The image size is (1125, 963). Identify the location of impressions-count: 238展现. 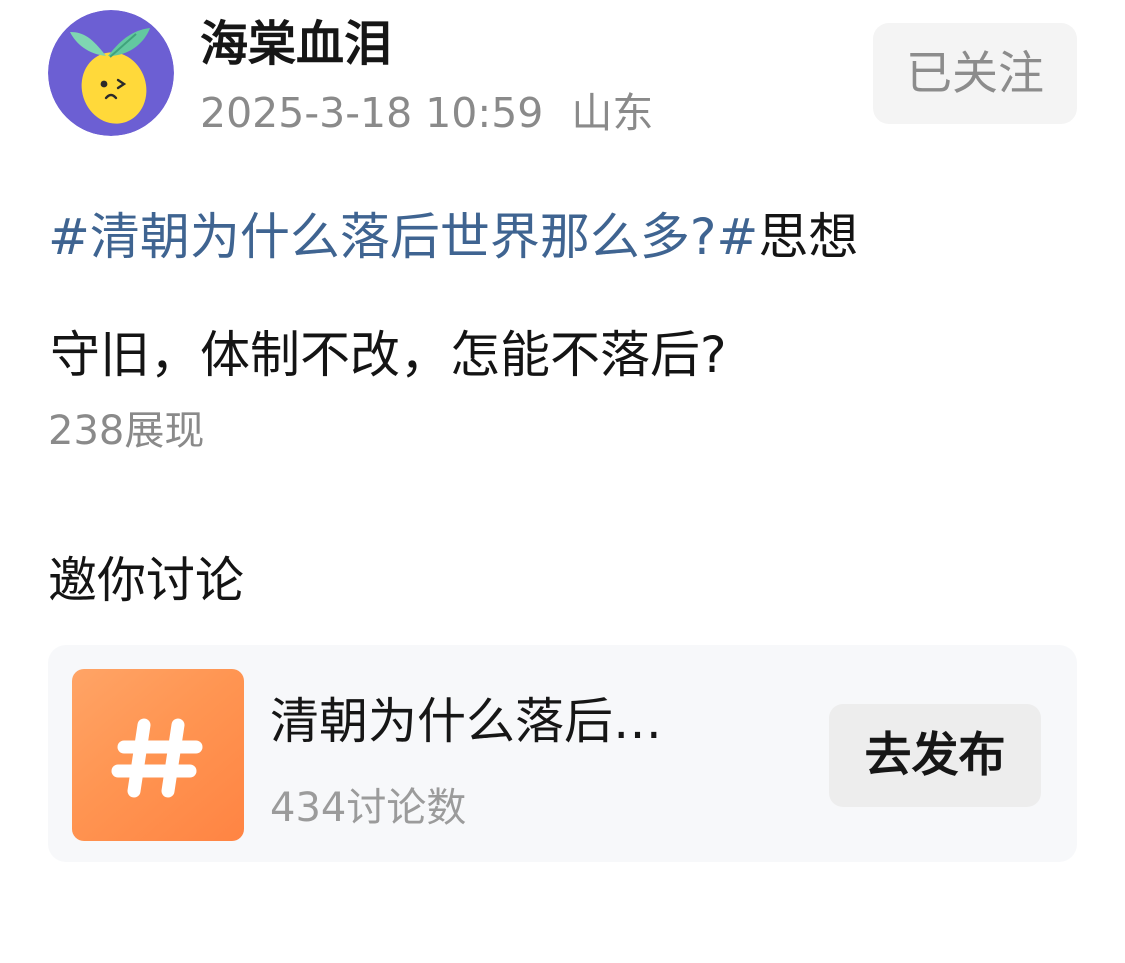
(126, 431).